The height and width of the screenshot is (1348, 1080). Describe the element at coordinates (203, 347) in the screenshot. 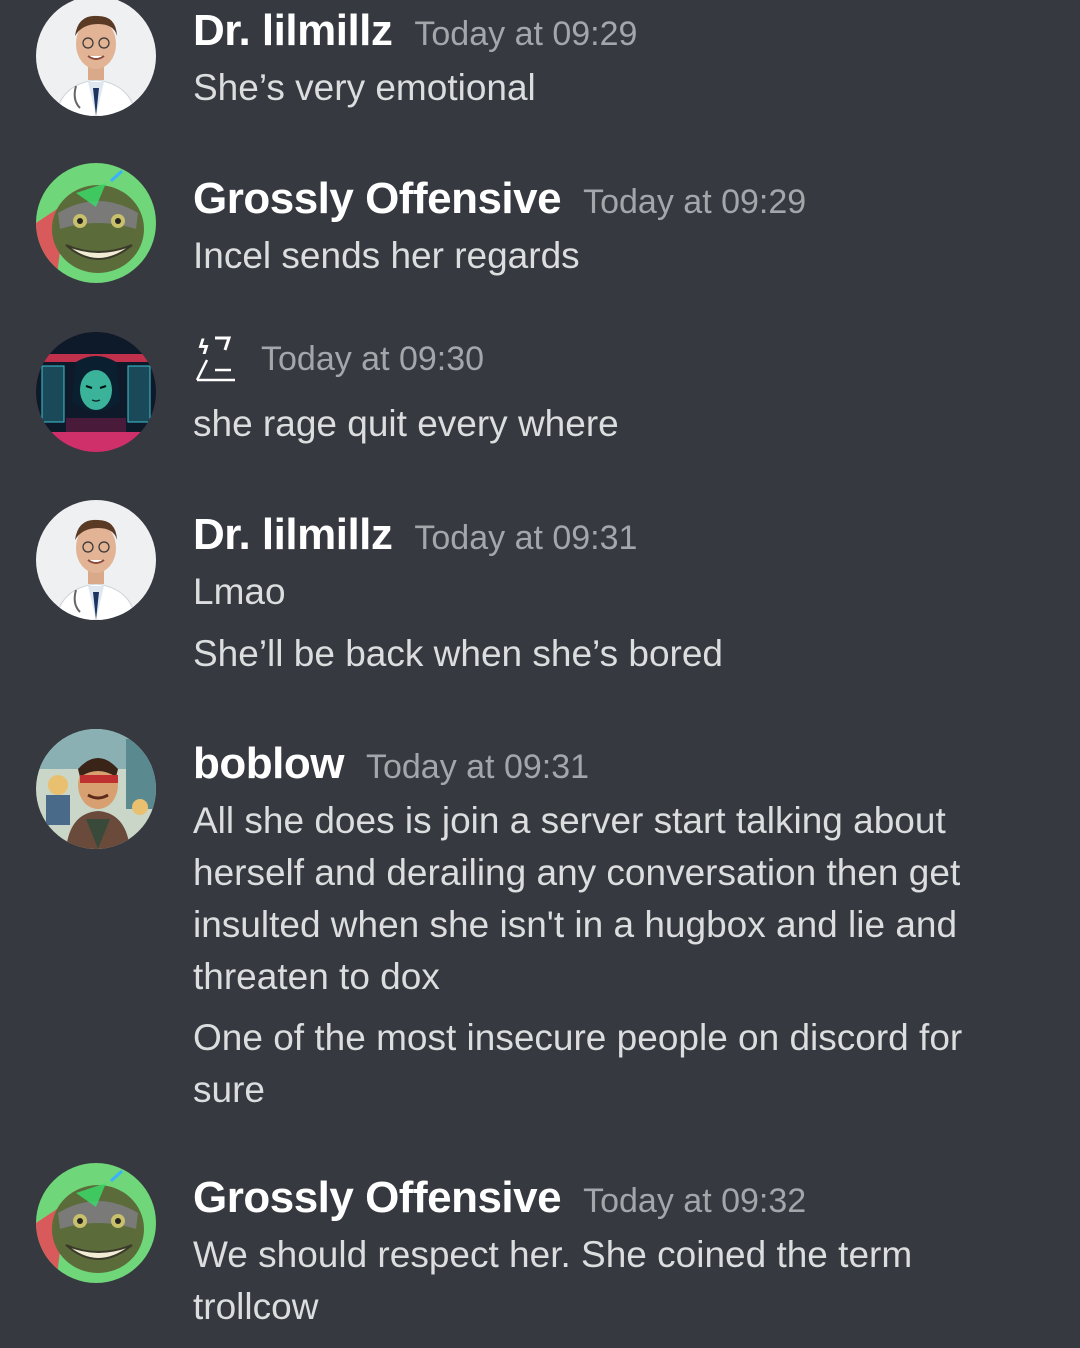

I see `svg-text: ϟ` at that location.